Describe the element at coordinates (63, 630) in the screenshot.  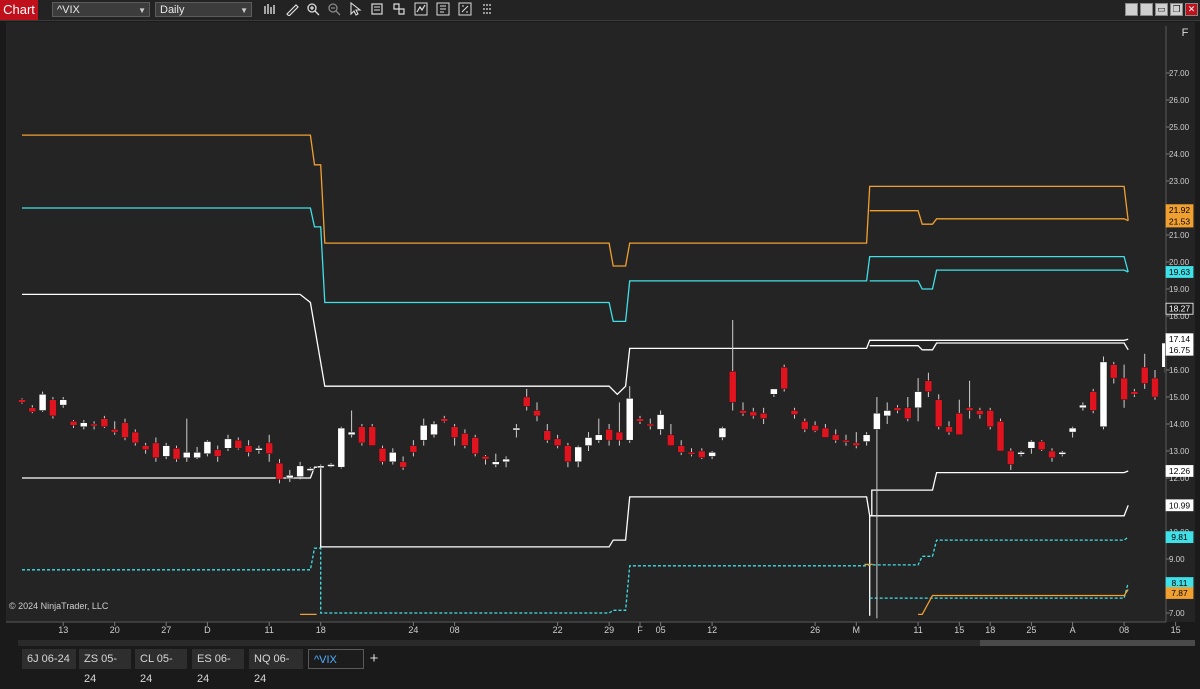
I see `time-tick-label: 13` at that location.